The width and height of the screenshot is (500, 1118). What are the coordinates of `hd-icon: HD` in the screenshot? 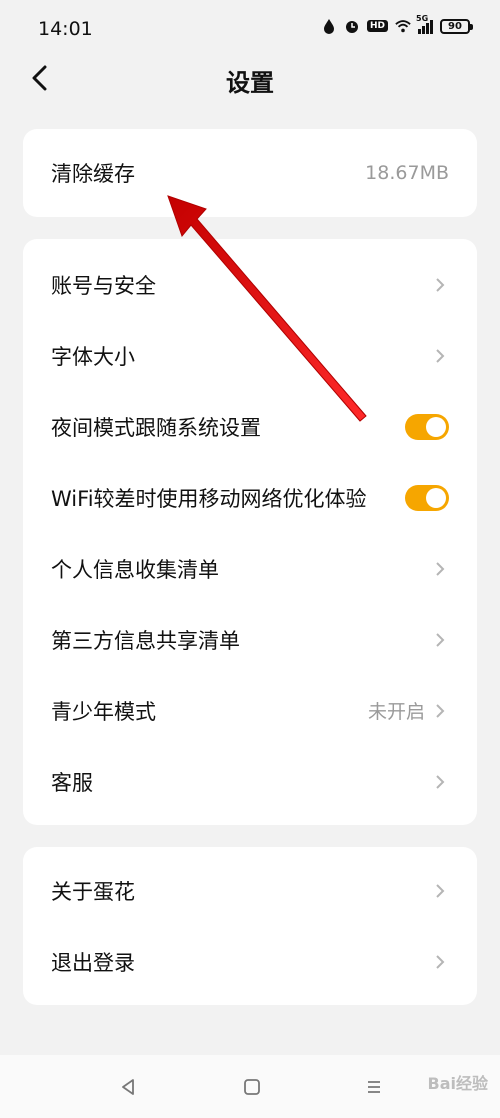 It's located at (377, 26).